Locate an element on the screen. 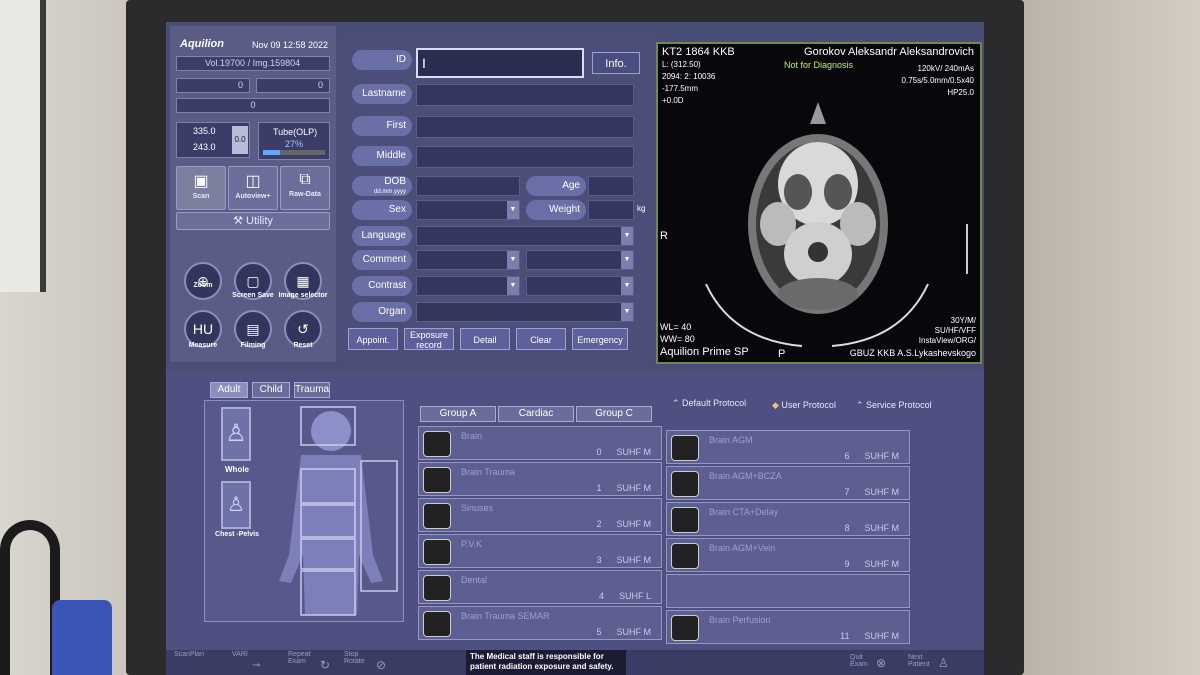 This screenshot has width=1200, height=675. protocol-item: Dental 4 SUHF L is located at coordinates (540, 587).